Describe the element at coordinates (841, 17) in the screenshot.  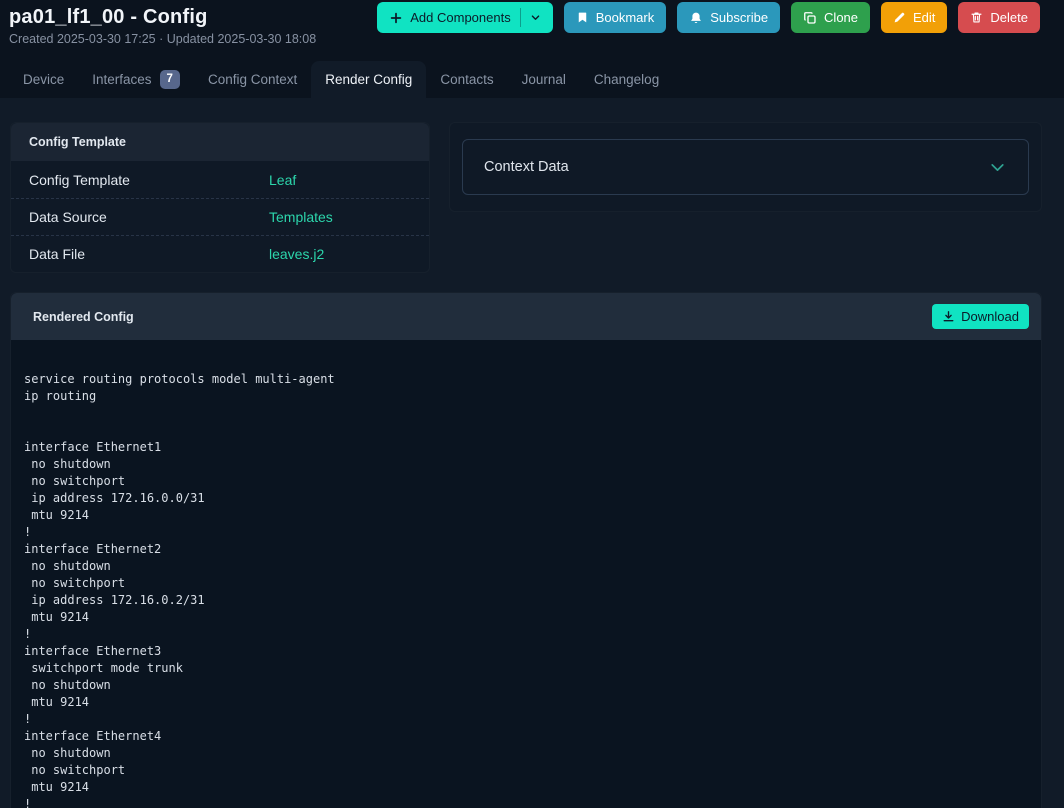
I see `clone-label: Clone` at that location.